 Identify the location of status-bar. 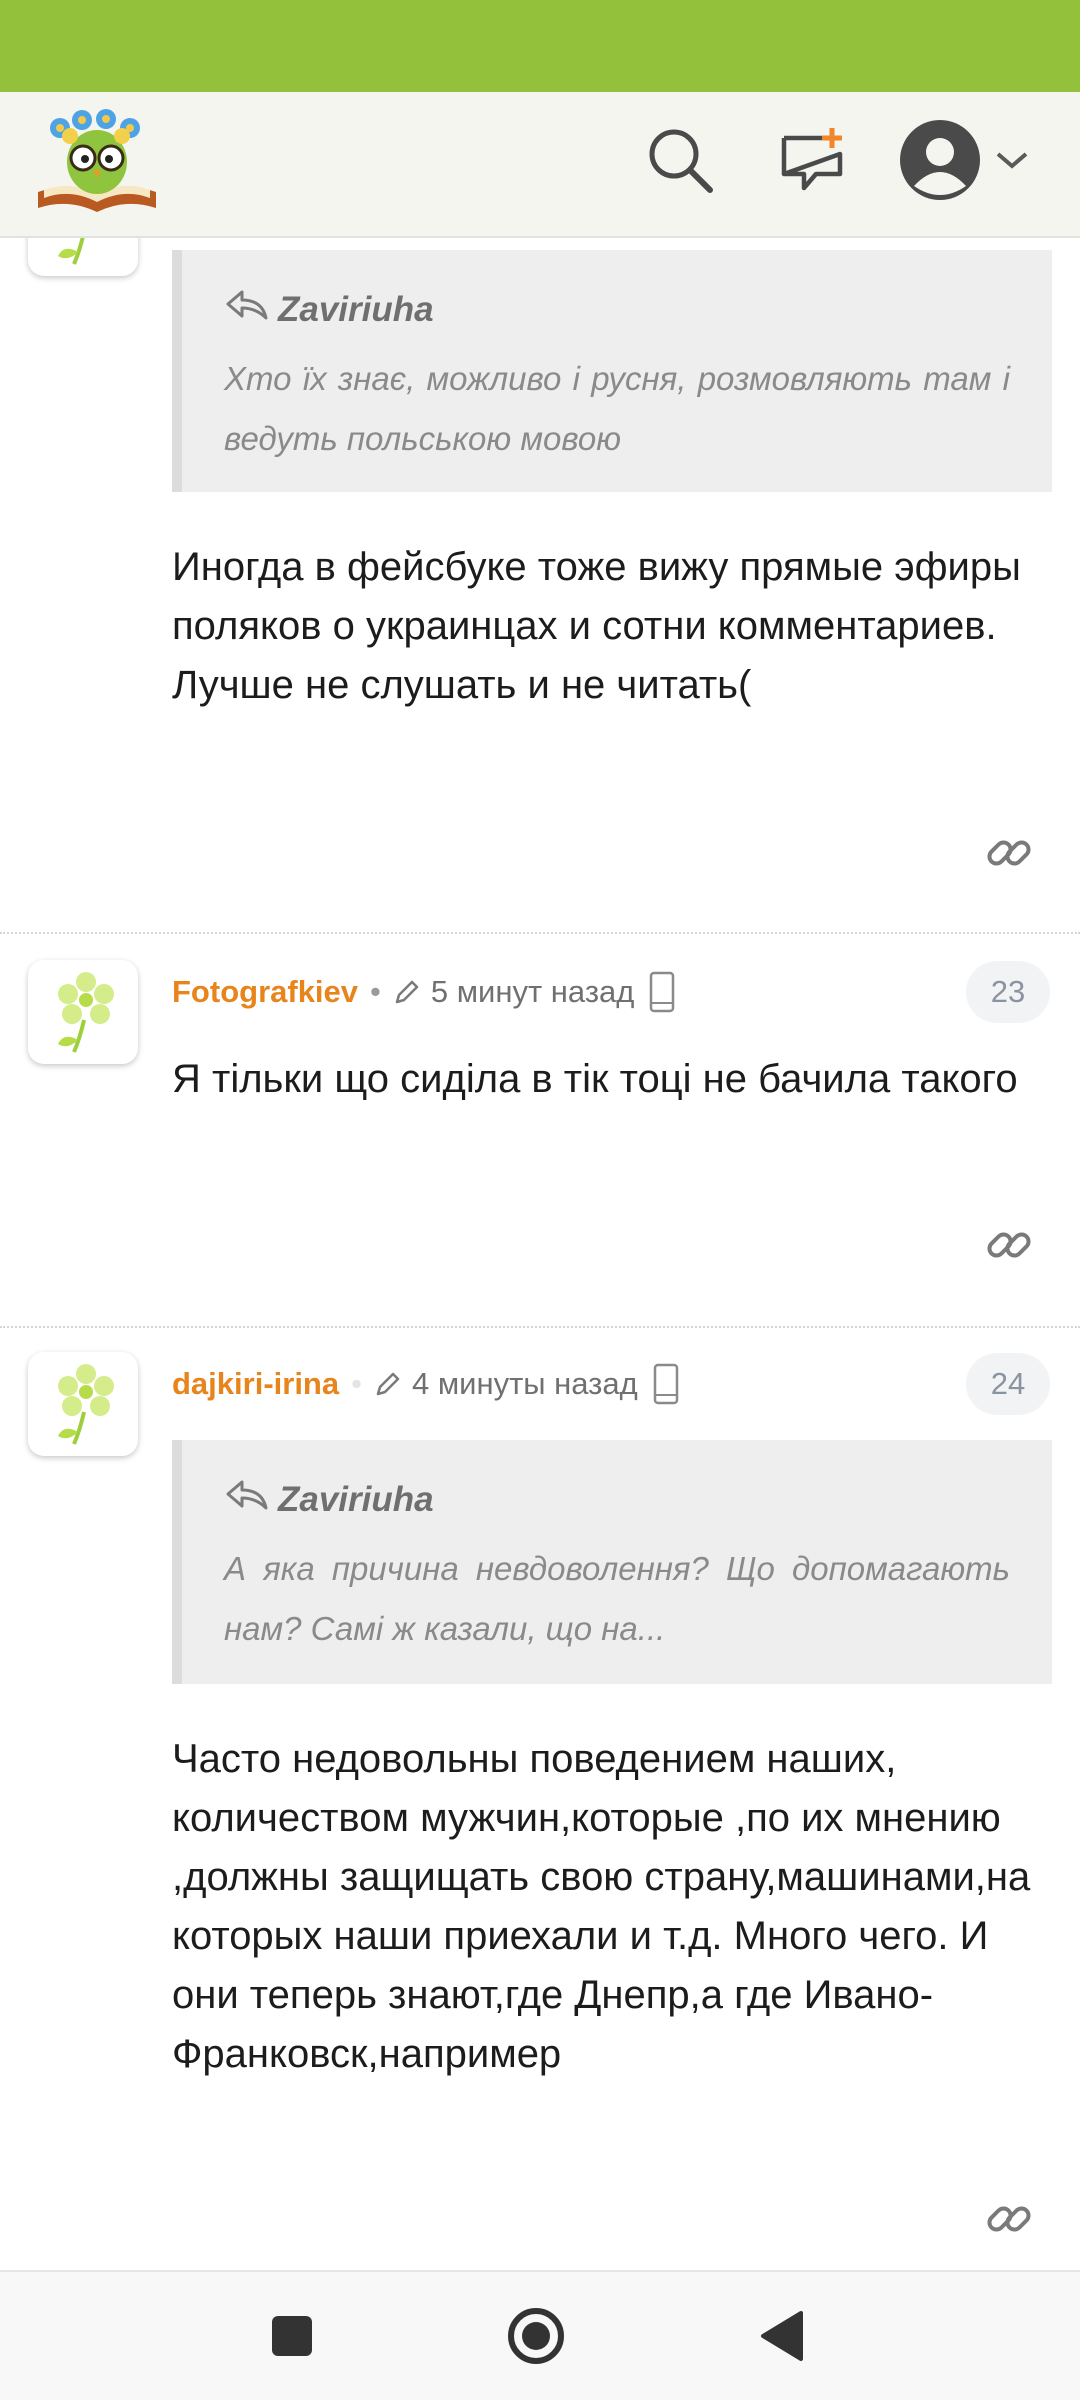
(540, 46).